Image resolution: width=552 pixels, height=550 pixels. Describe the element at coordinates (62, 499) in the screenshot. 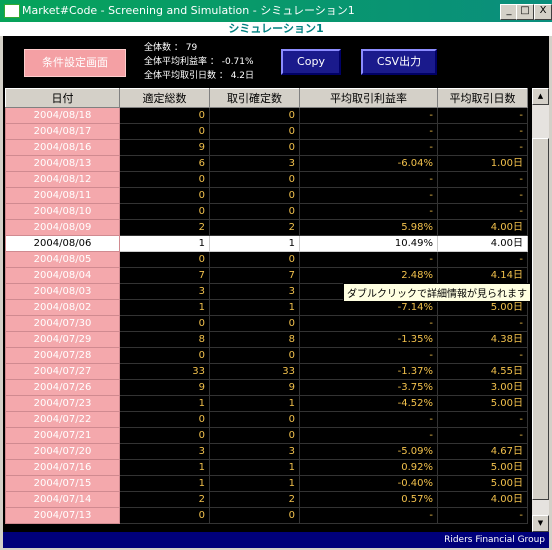

I see `date-cell: 2004/07/14` at that location.